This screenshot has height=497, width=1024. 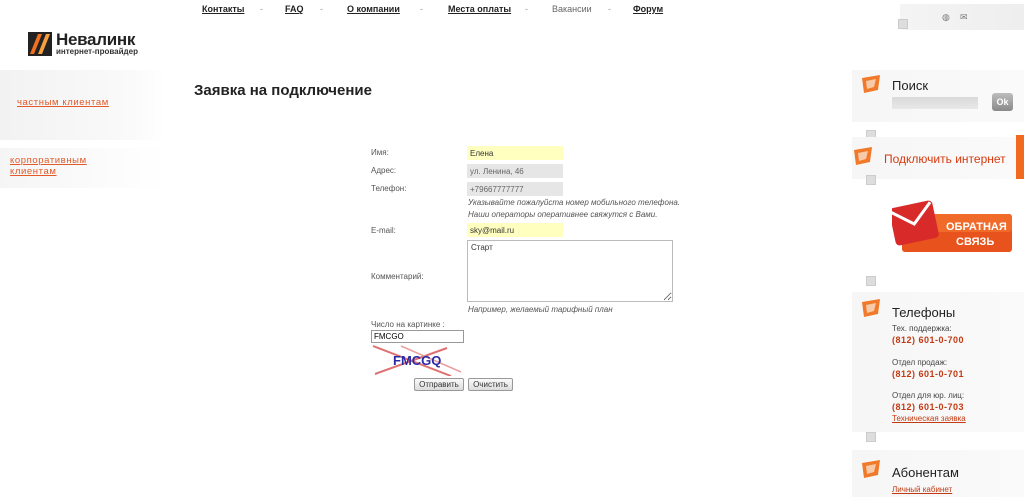 What do you see at coordinates (515, 153) in the screenshot?
I see `name-field` at bounding box center [515, 153].